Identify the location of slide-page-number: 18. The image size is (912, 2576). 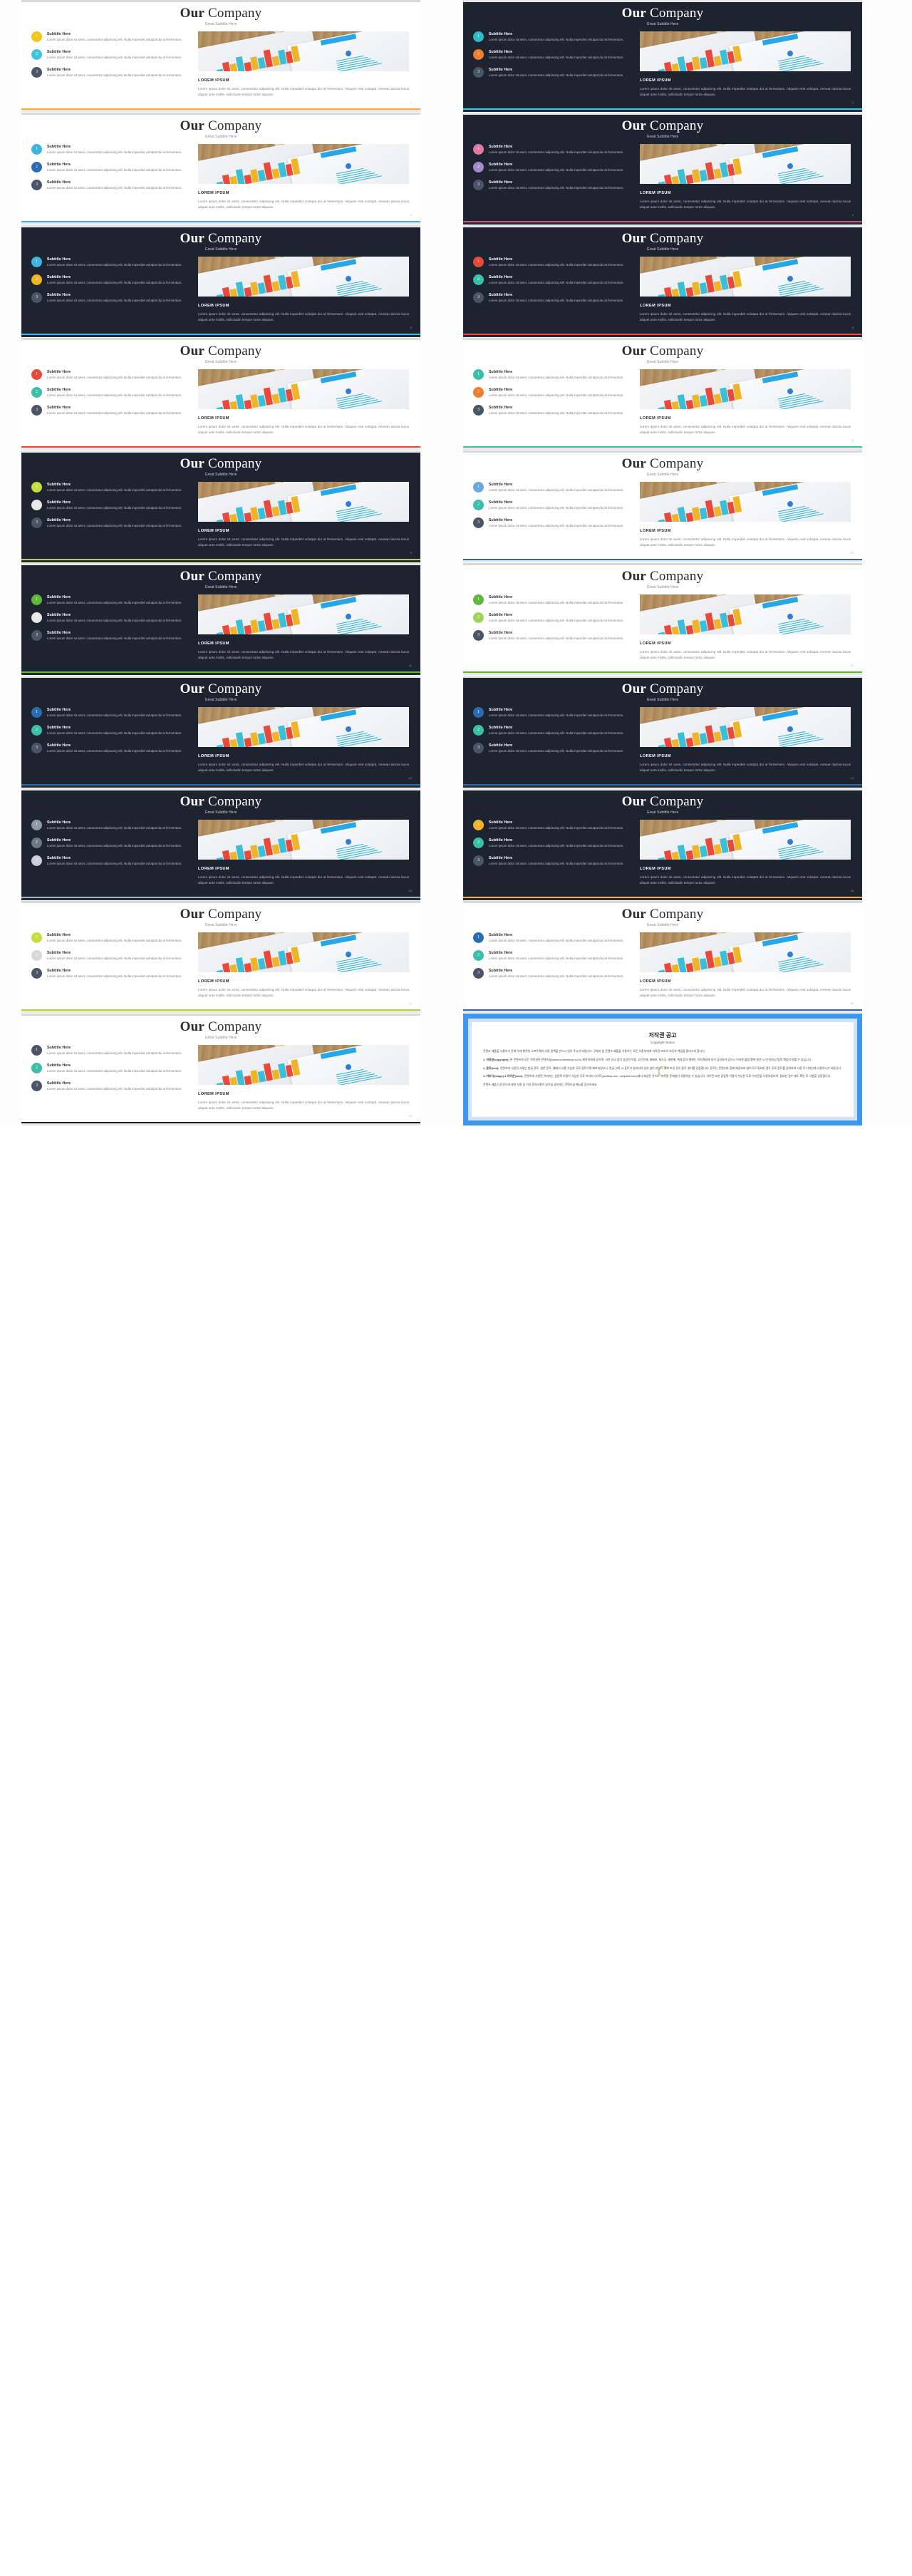
(852, 1003).